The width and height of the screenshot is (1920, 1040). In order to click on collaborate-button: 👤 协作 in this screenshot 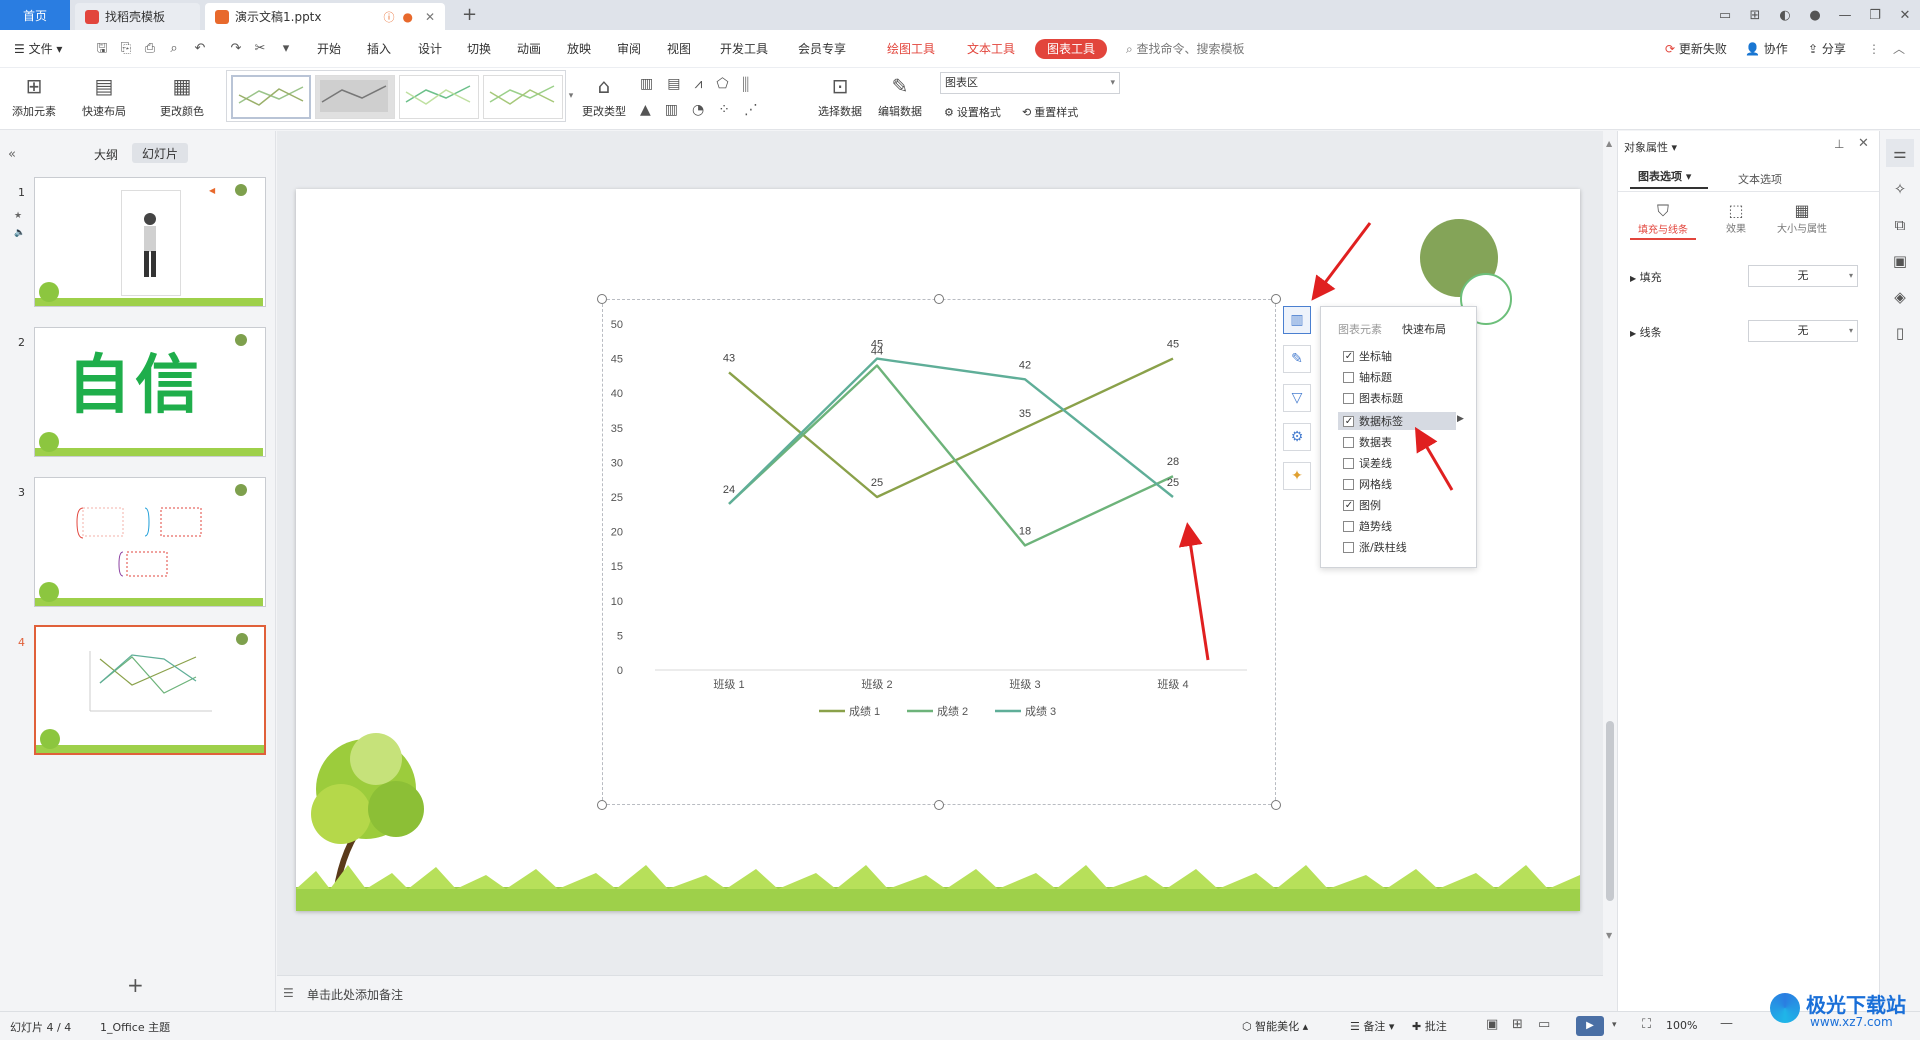, I will do `click(1766, 49)`.